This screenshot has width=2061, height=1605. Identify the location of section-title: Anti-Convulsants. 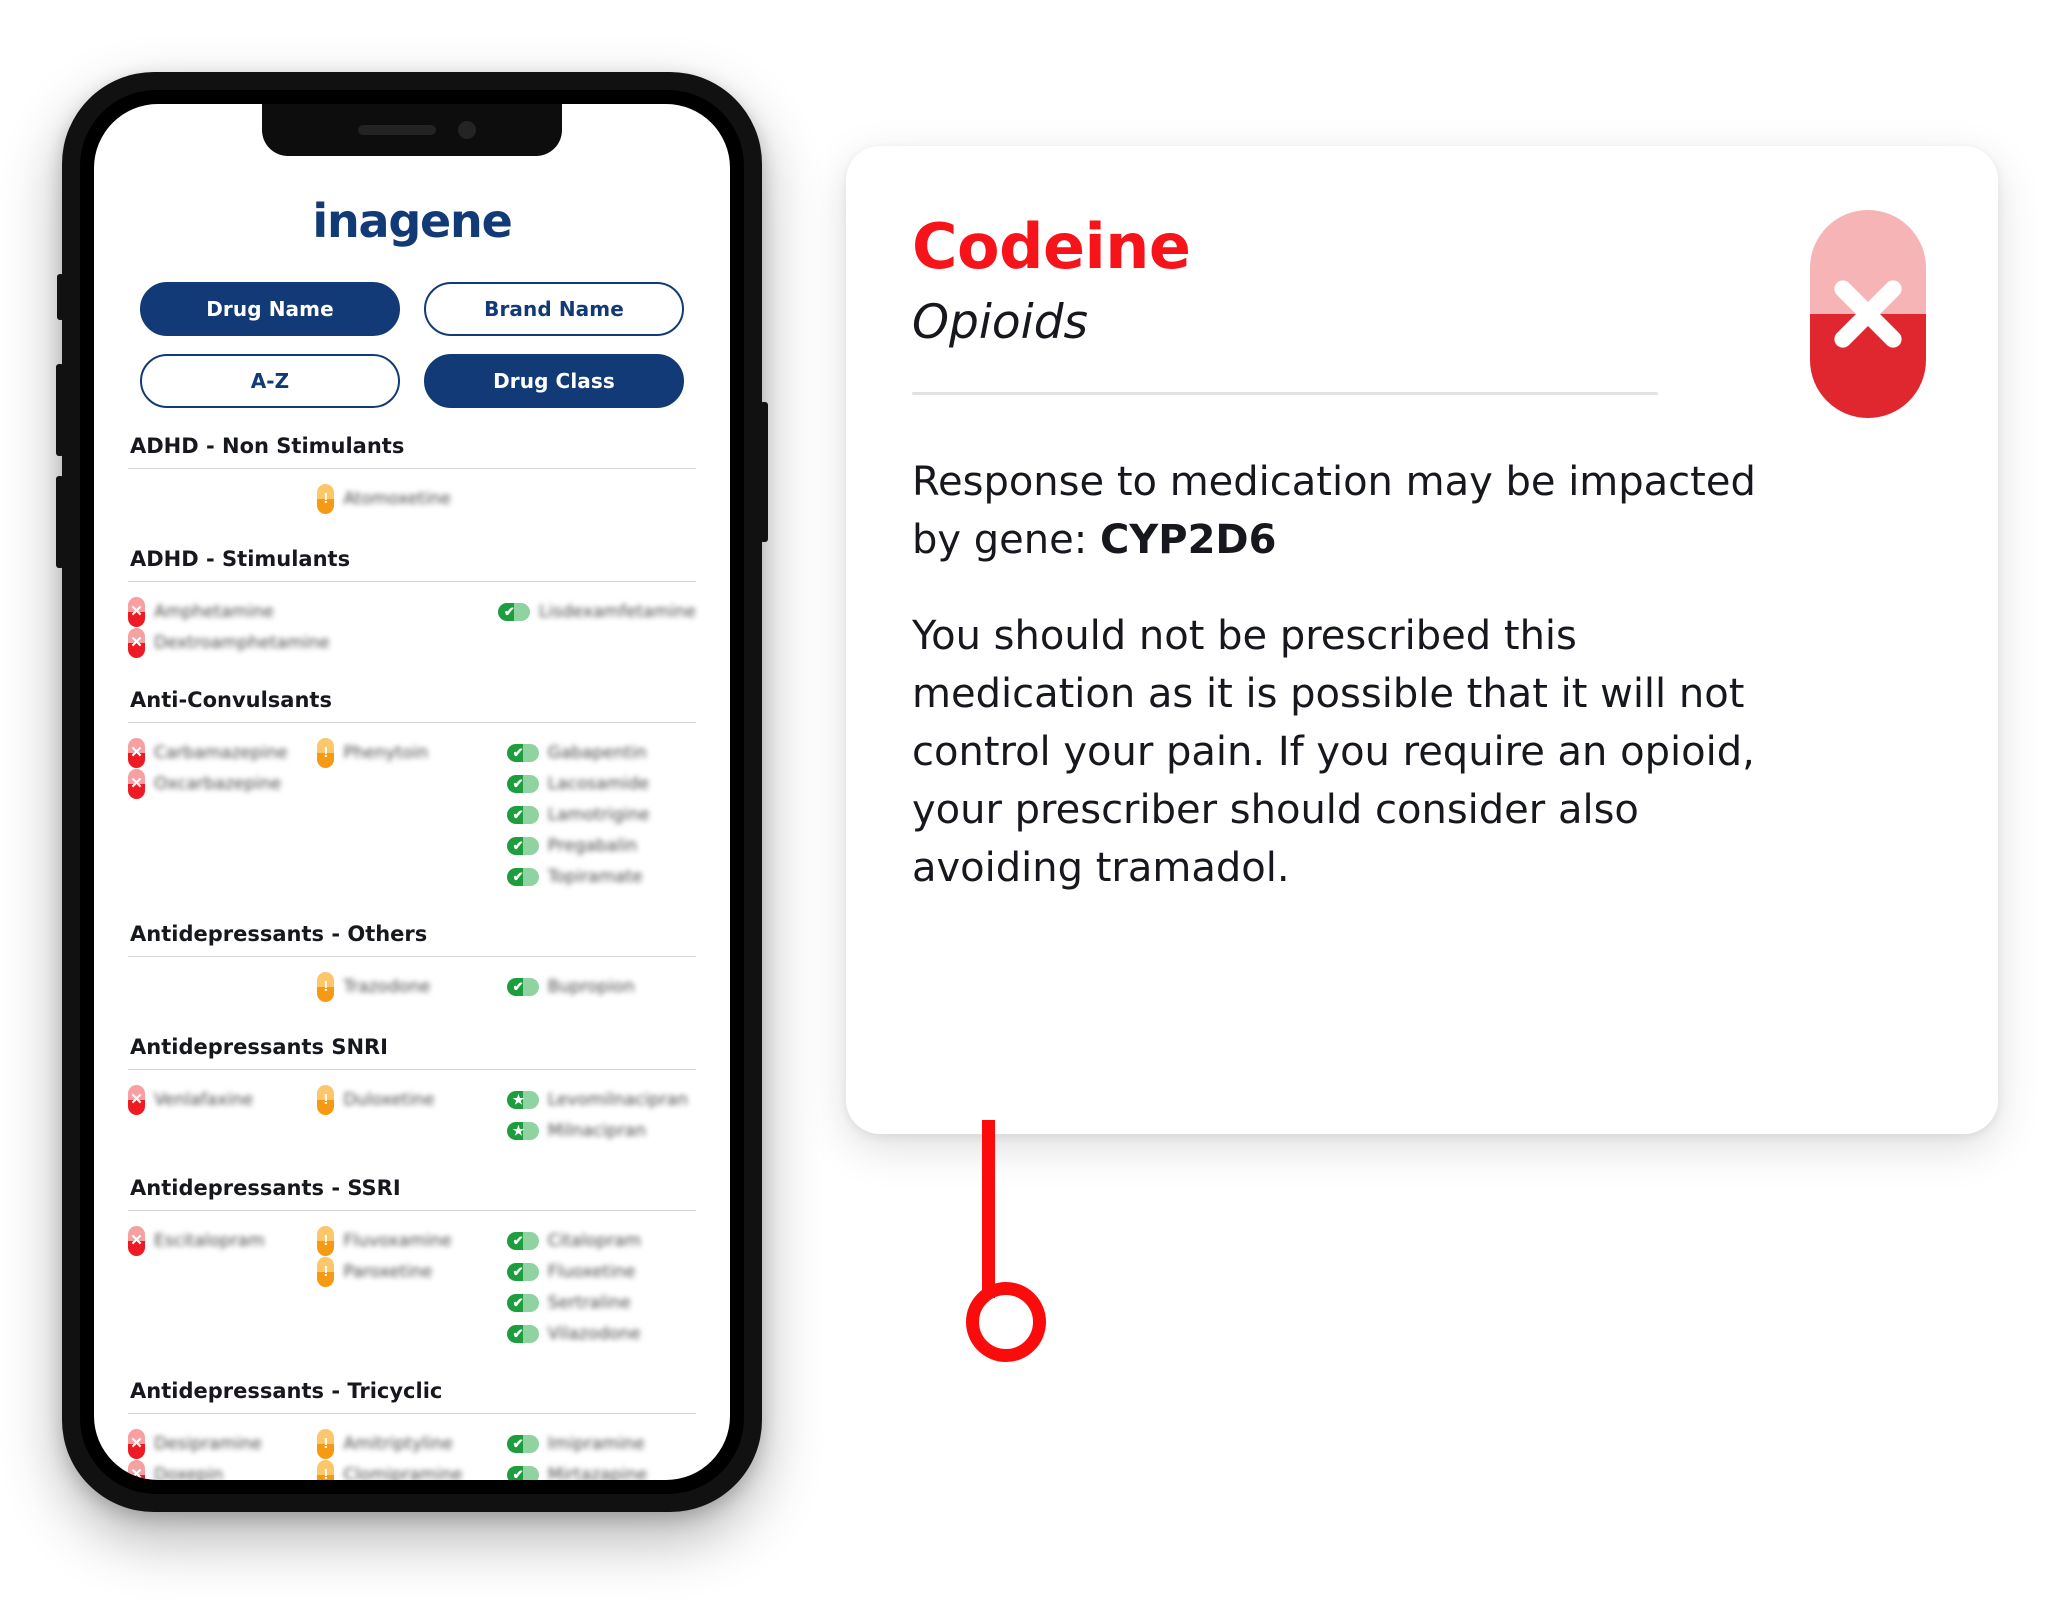
(231, 700).